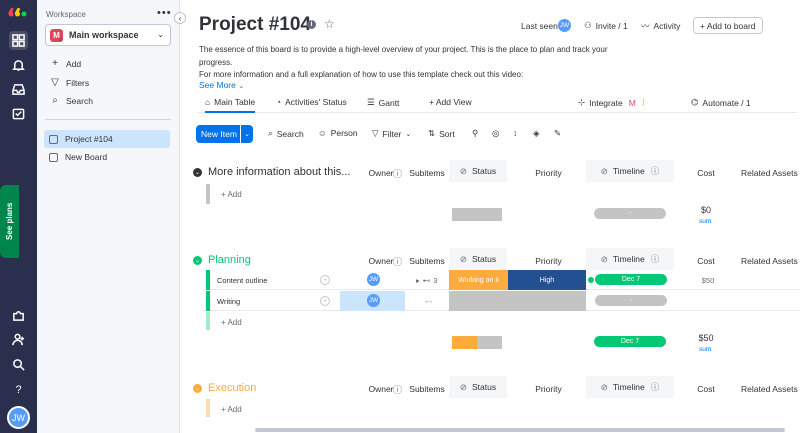 The image size is (800, 433). What do you see at coordinates (18, 65) in the screenshot?
I see `bell-icon` at bounding box center [18, 65].